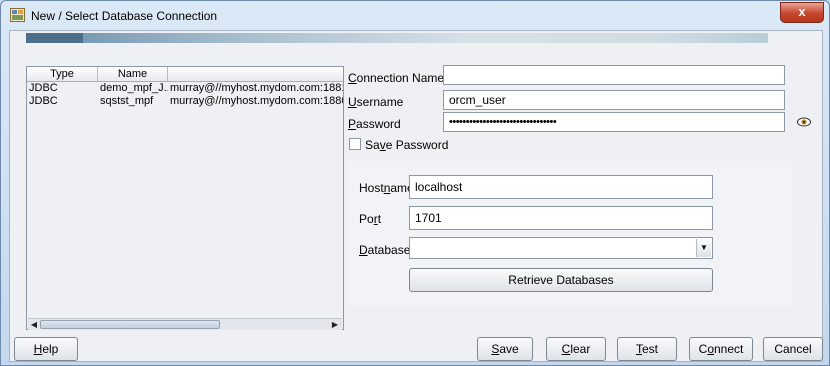 This screenshot has width=830, height=366. I want to click on show-password-eye-icon, so click(804, 122).